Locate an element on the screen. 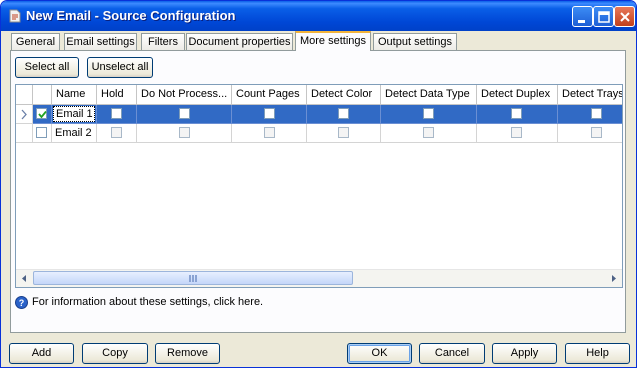  name-cell: Email 2 is located at coordinates (74, 133).